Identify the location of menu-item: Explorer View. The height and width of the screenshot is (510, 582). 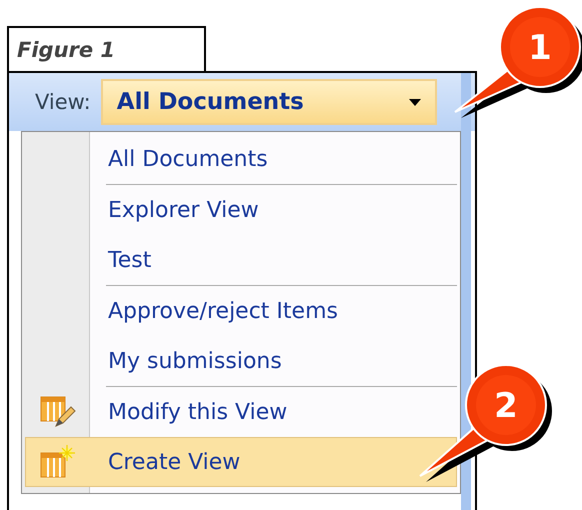
(241, 210).